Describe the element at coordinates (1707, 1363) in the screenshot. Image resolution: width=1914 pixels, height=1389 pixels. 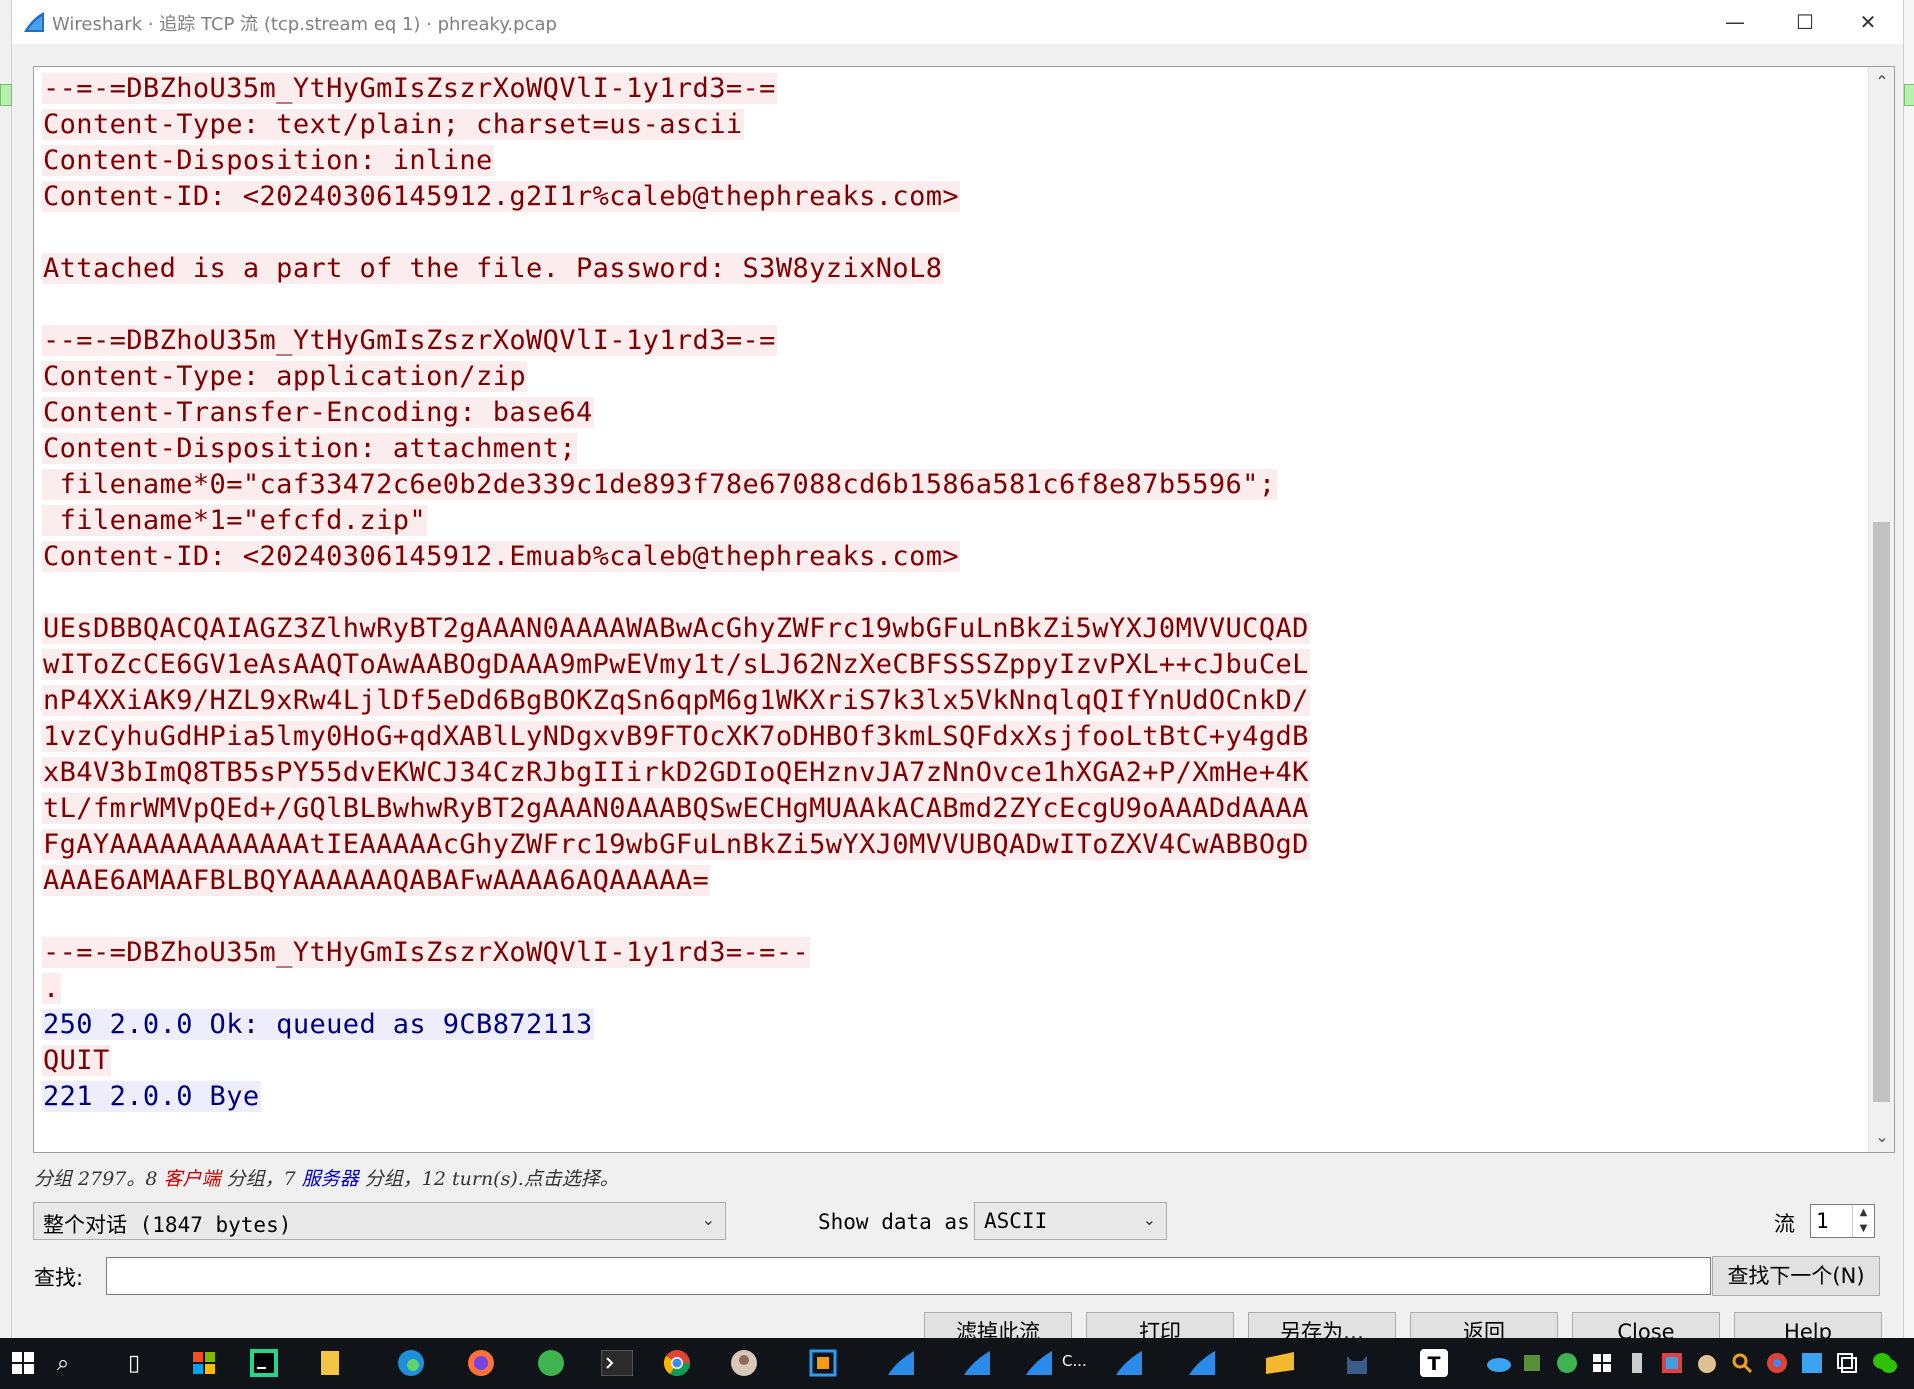
I see `tray-cat-icon` at that location.